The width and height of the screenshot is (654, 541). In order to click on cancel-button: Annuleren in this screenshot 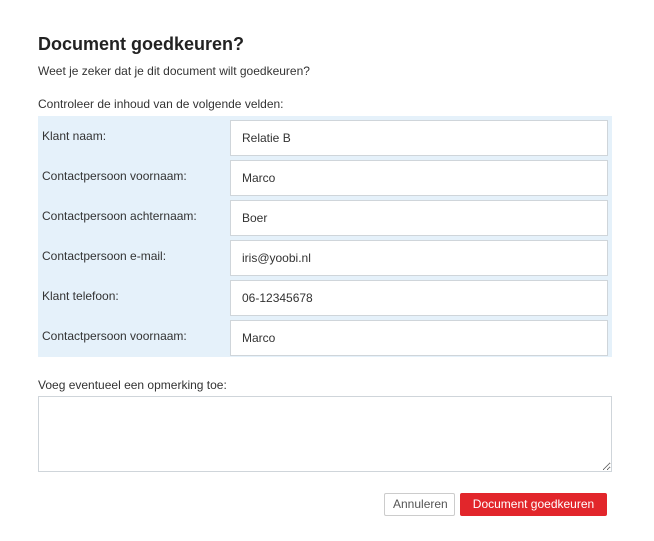, I will do `click(419, 504)`.